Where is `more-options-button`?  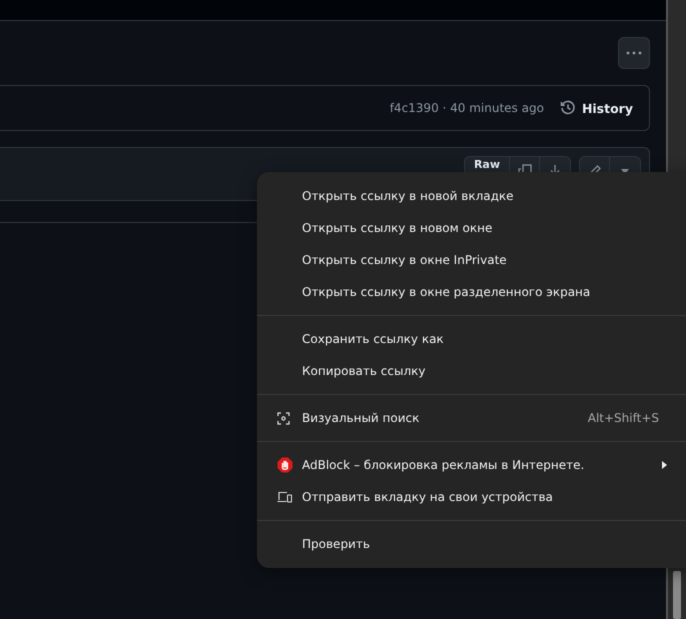
more-options-button is located at coordinates (634, 53).